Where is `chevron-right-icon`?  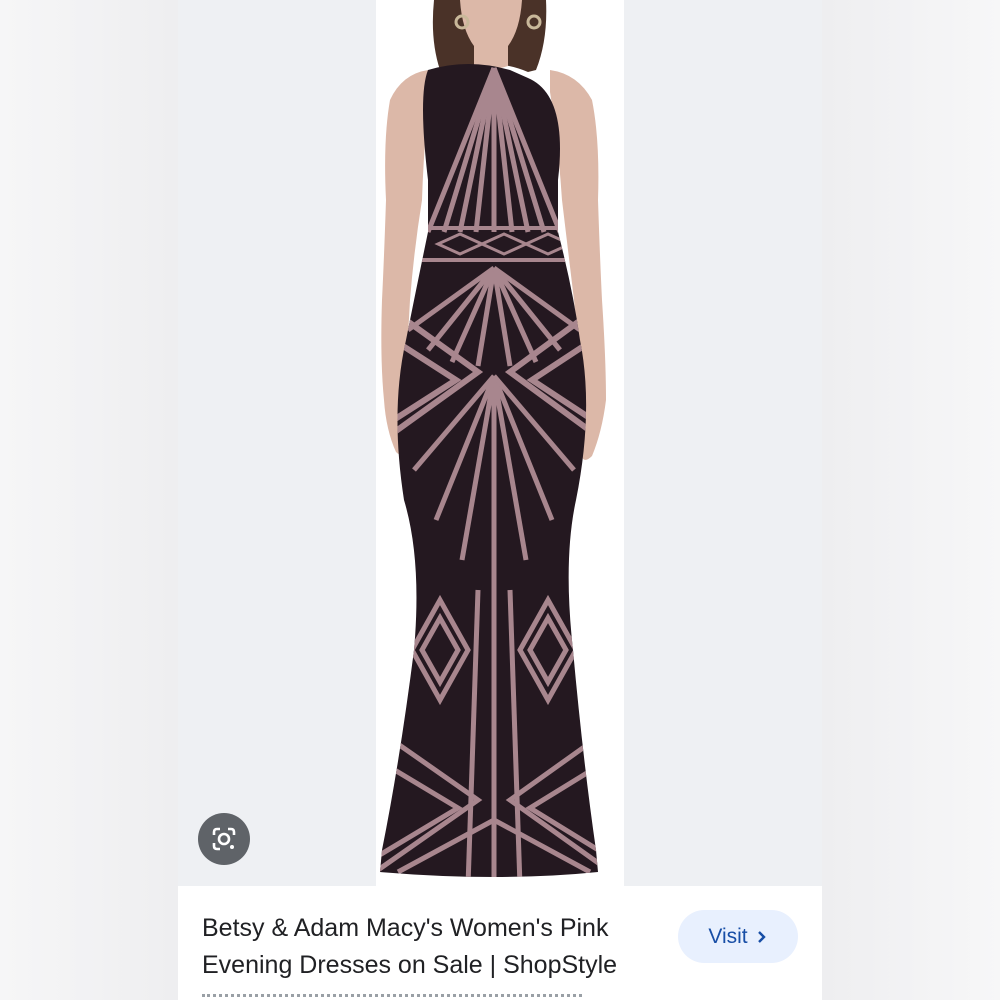
chevron-right-icon is located at coordinates (761, 936).